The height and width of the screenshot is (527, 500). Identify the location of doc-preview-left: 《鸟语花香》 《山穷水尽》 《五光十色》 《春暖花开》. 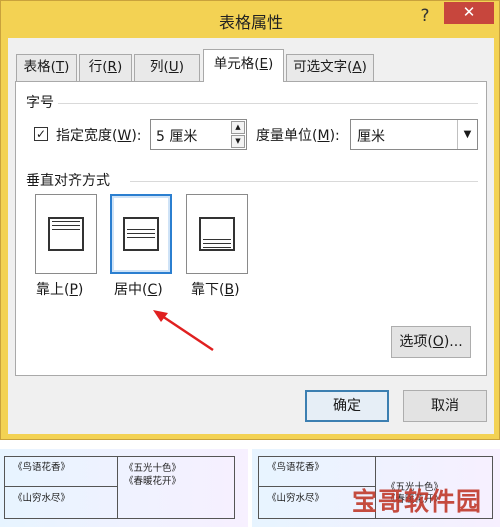
(124, 488).